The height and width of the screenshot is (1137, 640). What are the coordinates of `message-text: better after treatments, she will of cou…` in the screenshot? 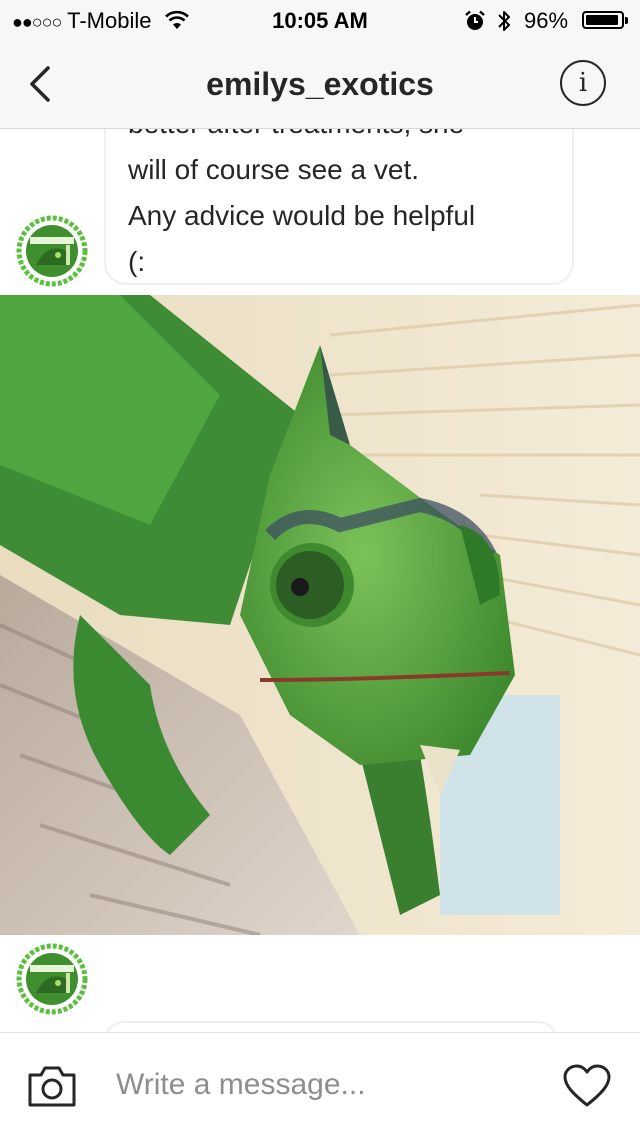 It's located at (343, 207).